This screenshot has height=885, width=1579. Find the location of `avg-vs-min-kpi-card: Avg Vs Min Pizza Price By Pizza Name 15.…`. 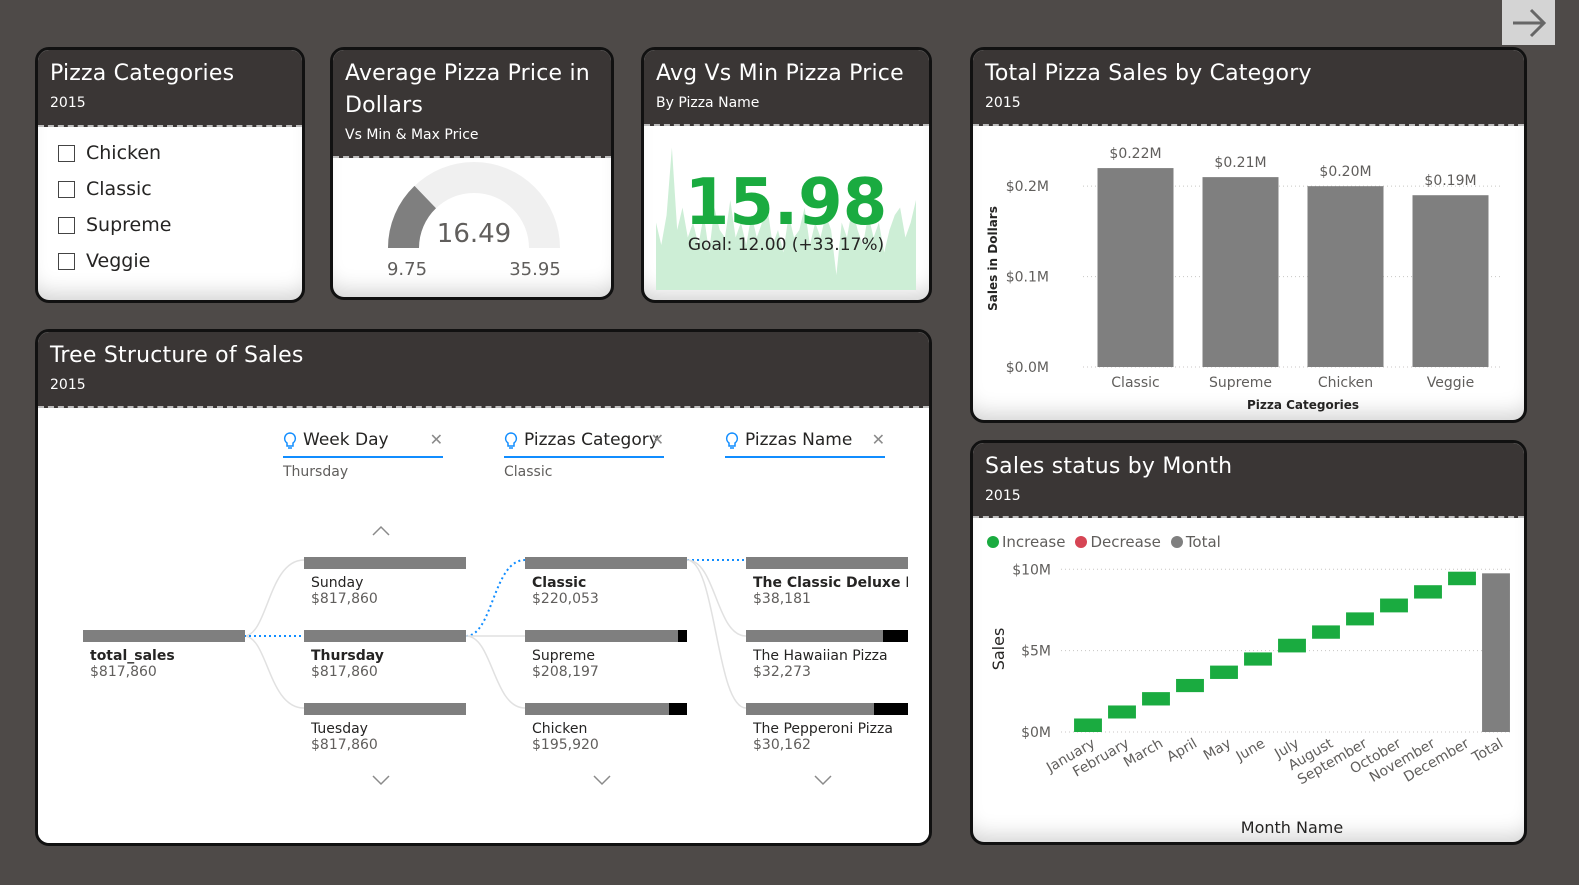

avg-vs-min-kpi-card: Avg Vs Min Pizza Price By Pizza Name 15.… is located at coordinates (786, 175).